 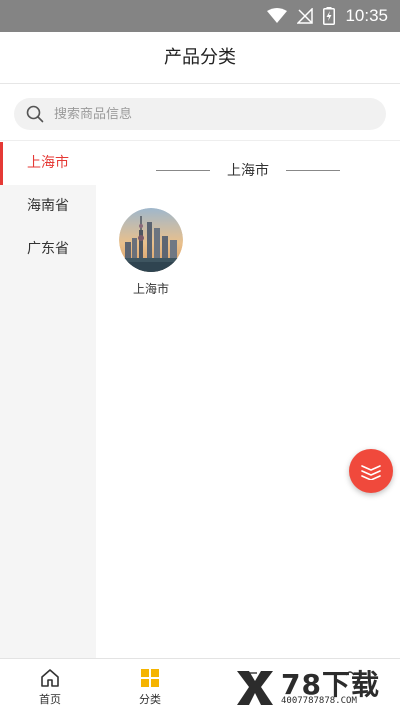 What do you see at coordinates (35, 114) in the screenshot?
I see `search-icon` at bounding box center [35, 114].